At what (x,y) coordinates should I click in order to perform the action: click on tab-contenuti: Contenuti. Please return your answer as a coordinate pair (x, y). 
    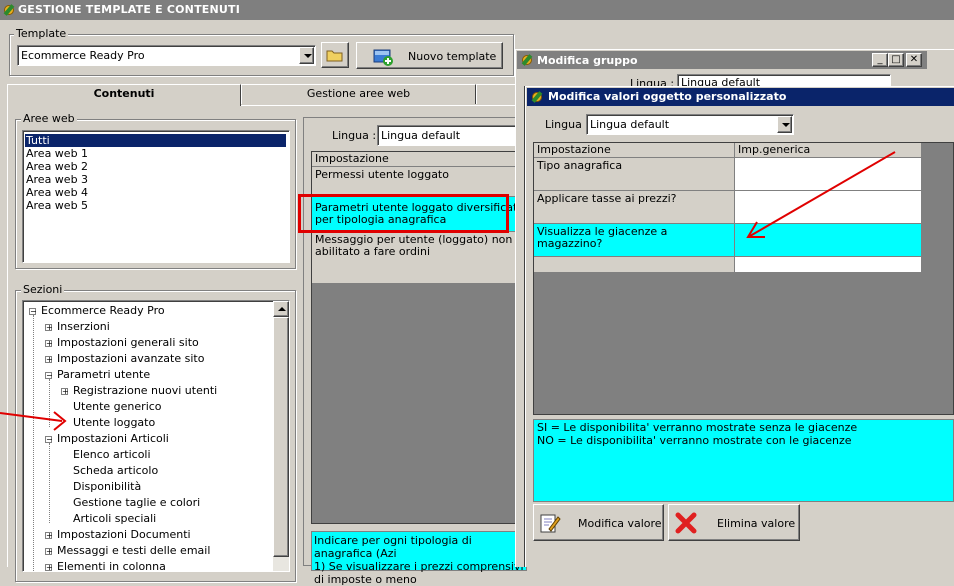
    Looking at the image, I should click on (124, 95).